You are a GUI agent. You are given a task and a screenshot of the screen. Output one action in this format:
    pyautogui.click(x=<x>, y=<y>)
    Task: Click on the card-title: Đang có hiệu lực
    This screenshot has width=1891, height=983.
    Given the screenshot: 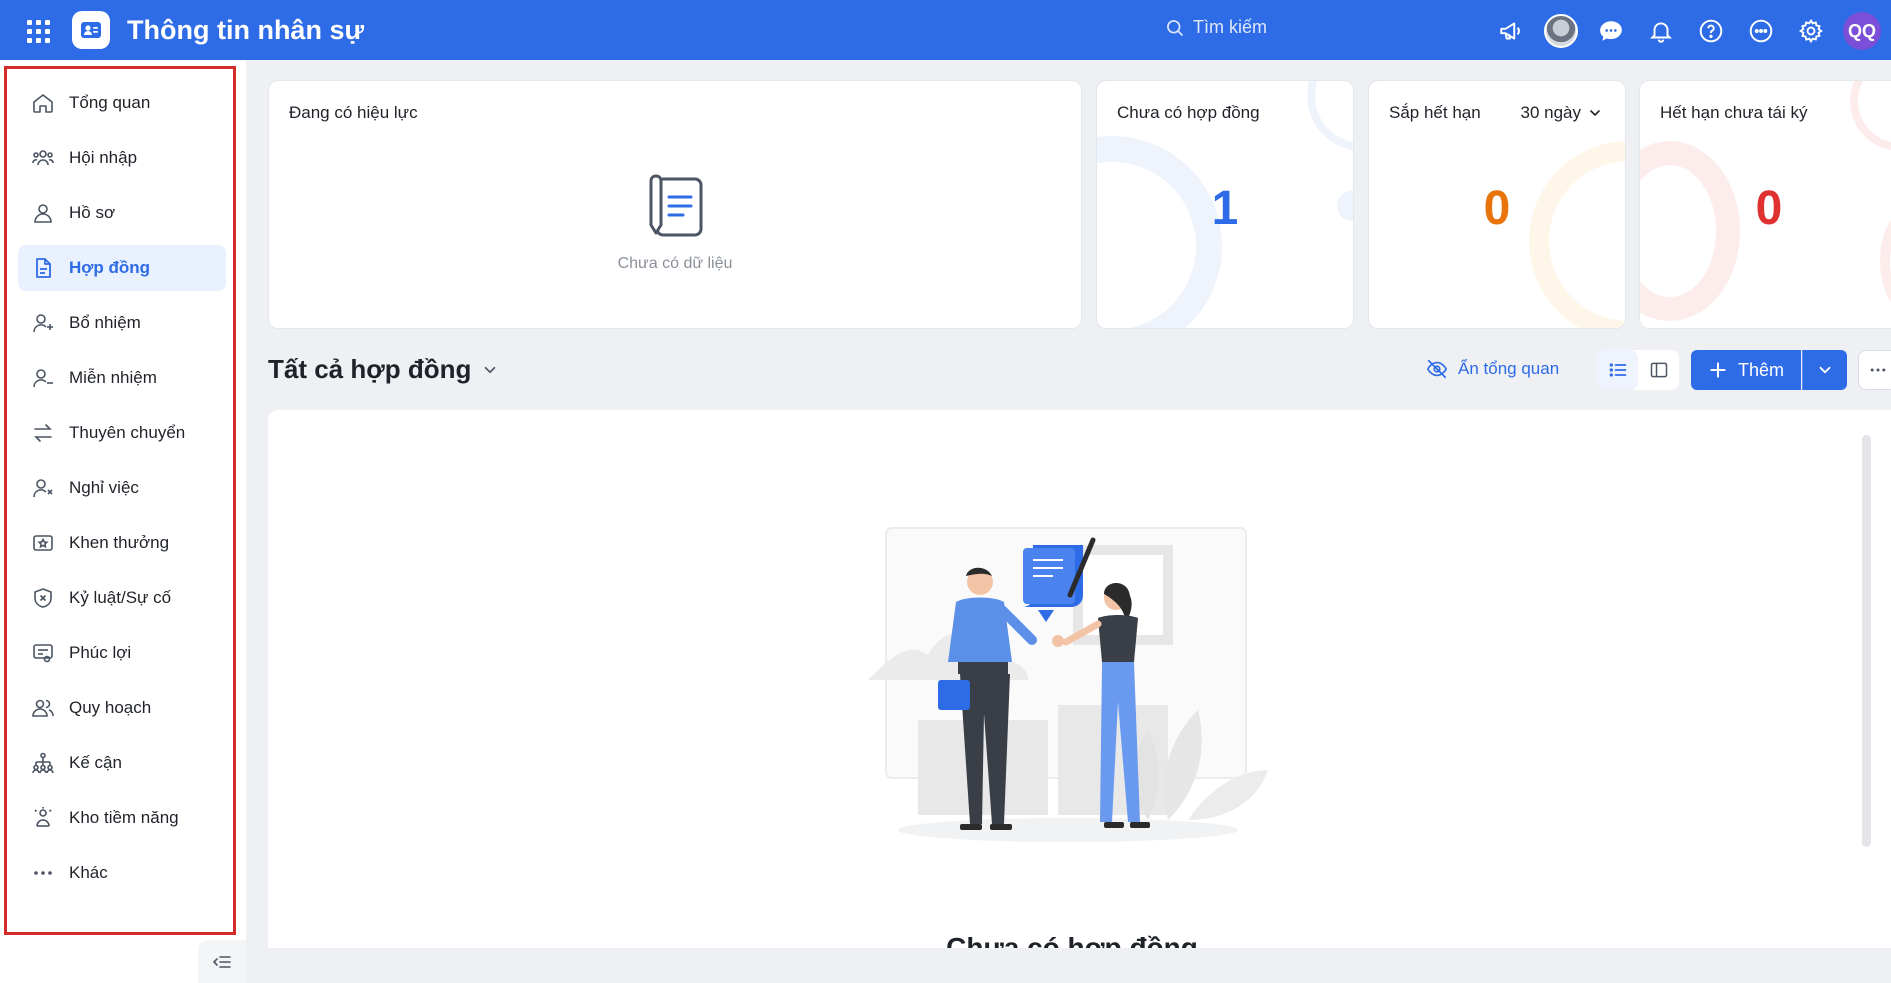 What is the action you would take?
    pyautogui.click(x=353, y=112)
    